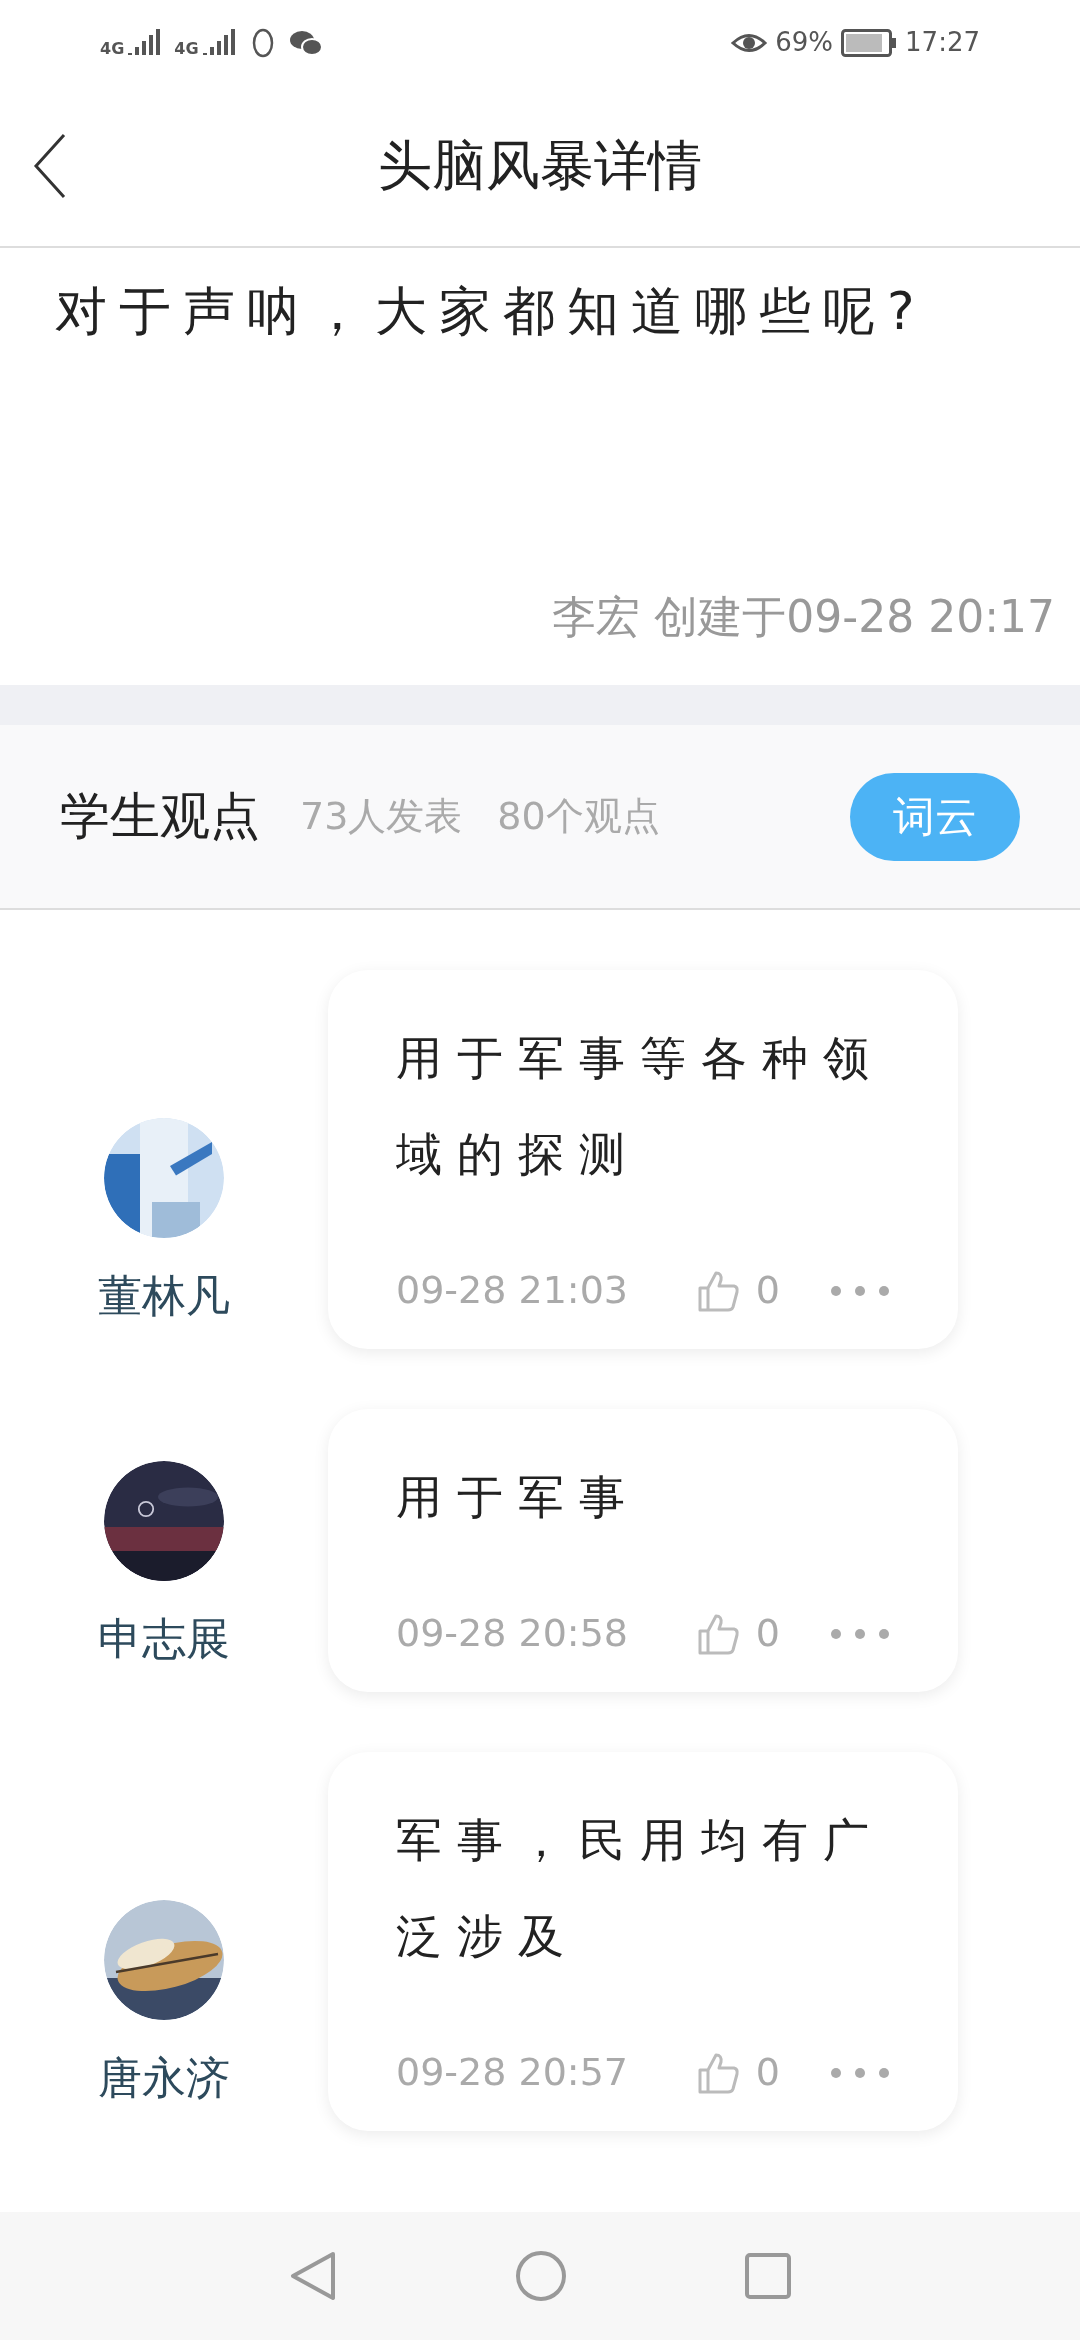 The height and width of the screenshot is (2340, 1080). I want to click on nav-recents-icon, so click(768, 2276).